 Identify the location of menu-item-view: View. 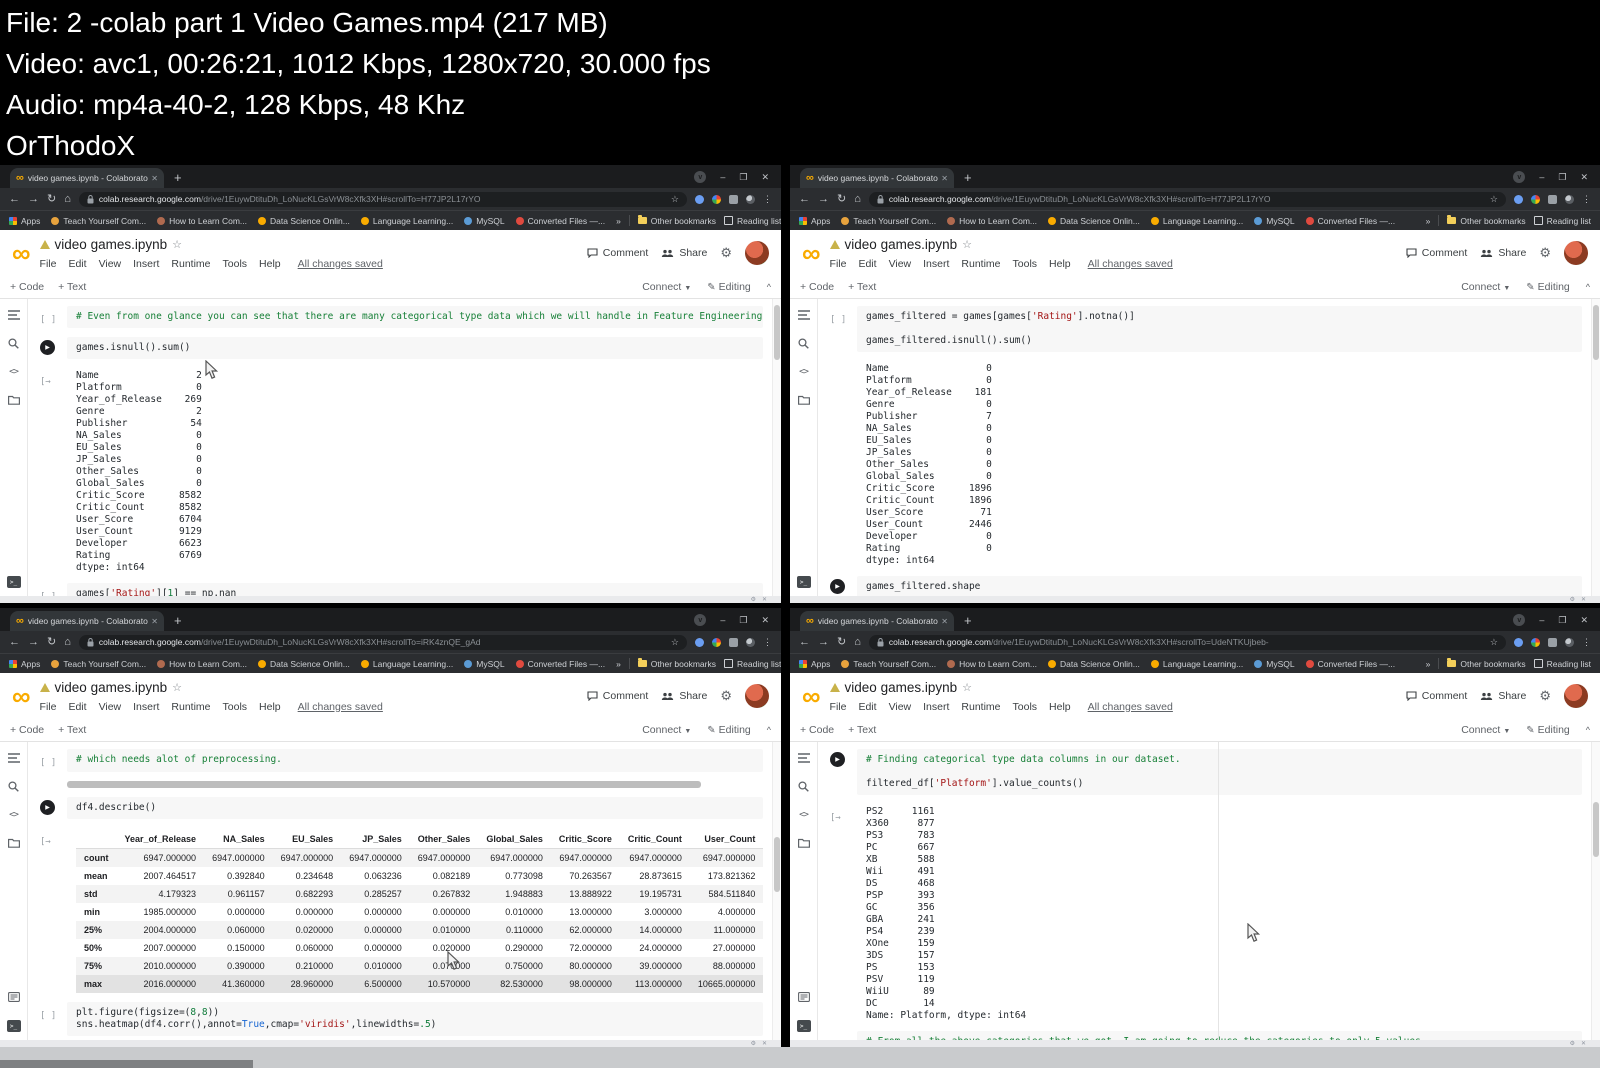
(110, 707).